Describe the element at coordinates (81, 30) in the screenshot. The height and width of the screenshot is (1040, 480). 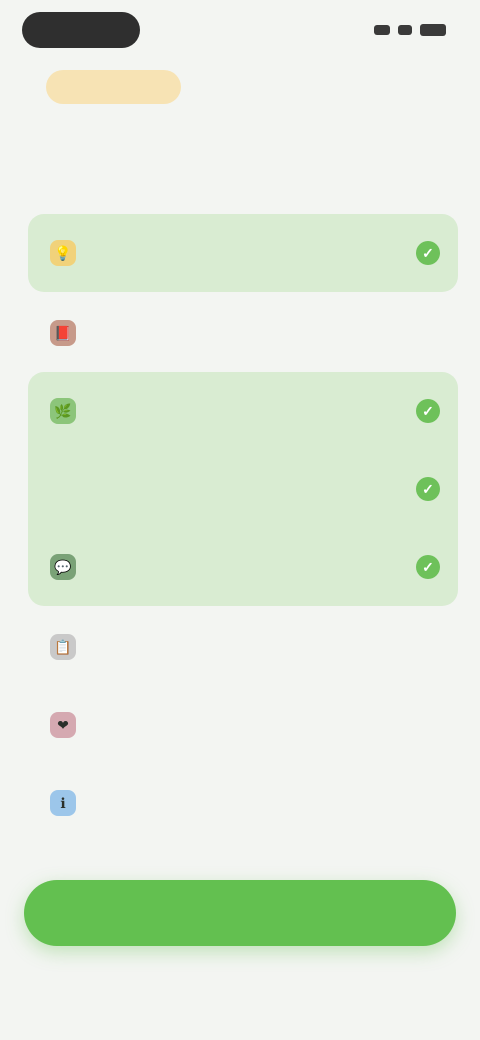
I see `status-time-pill` at that location.